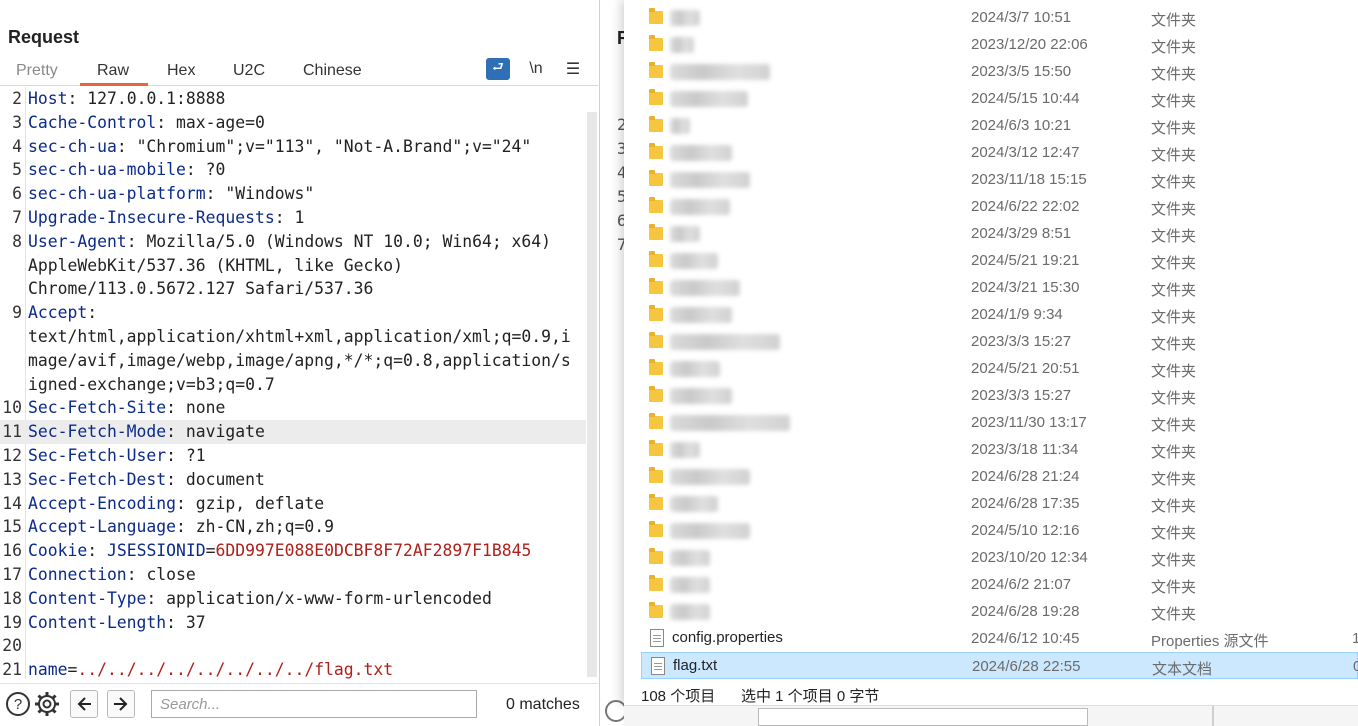 This screenshot has height=726, width=1358. Describe the element at coordinates (306, 623) in the screenshot. I see `line-content: Content-Length: 37` at that location.